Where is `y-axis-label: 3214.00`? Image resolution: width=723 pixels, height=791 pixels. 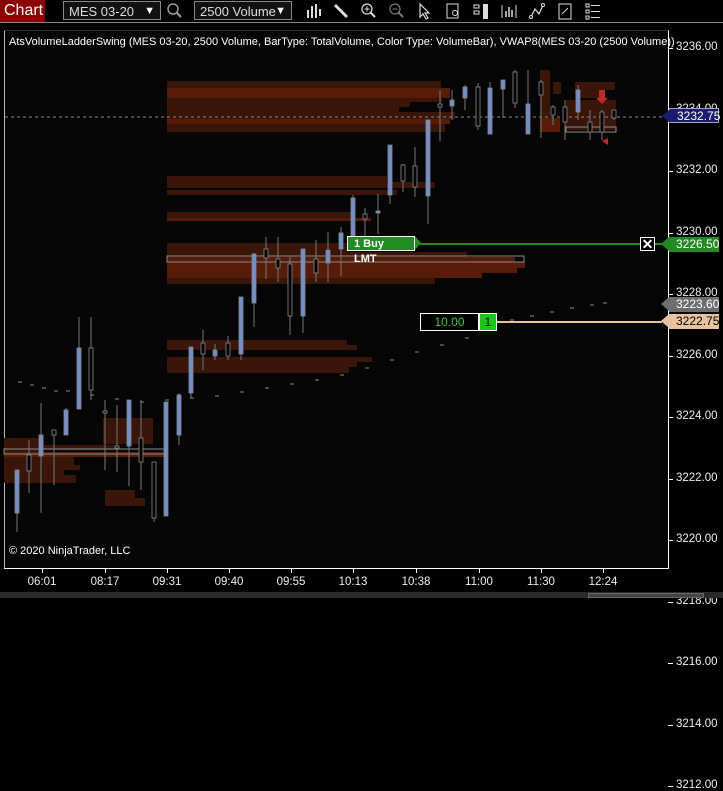
y-axis-label: 3214.00 is located at coordinates (697, 723).